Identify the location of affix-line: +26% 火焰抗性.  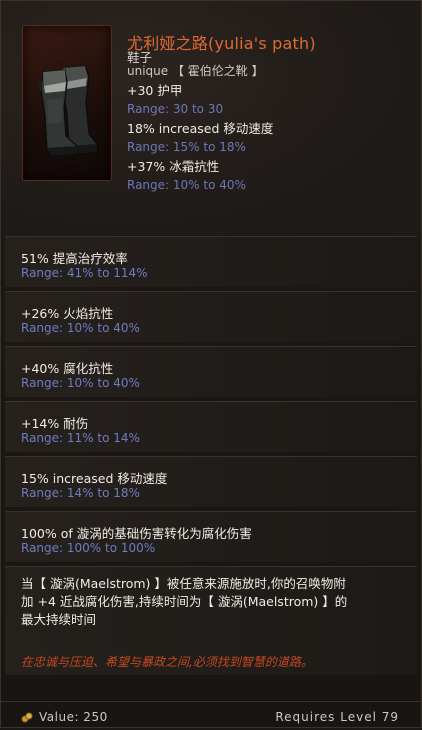
(67, 313).